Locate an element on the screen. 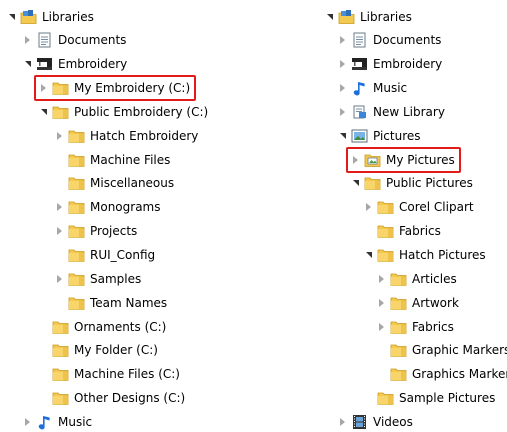  tree-item-graphic-markers: Graphic Markers is located at coordinates (441, 350).